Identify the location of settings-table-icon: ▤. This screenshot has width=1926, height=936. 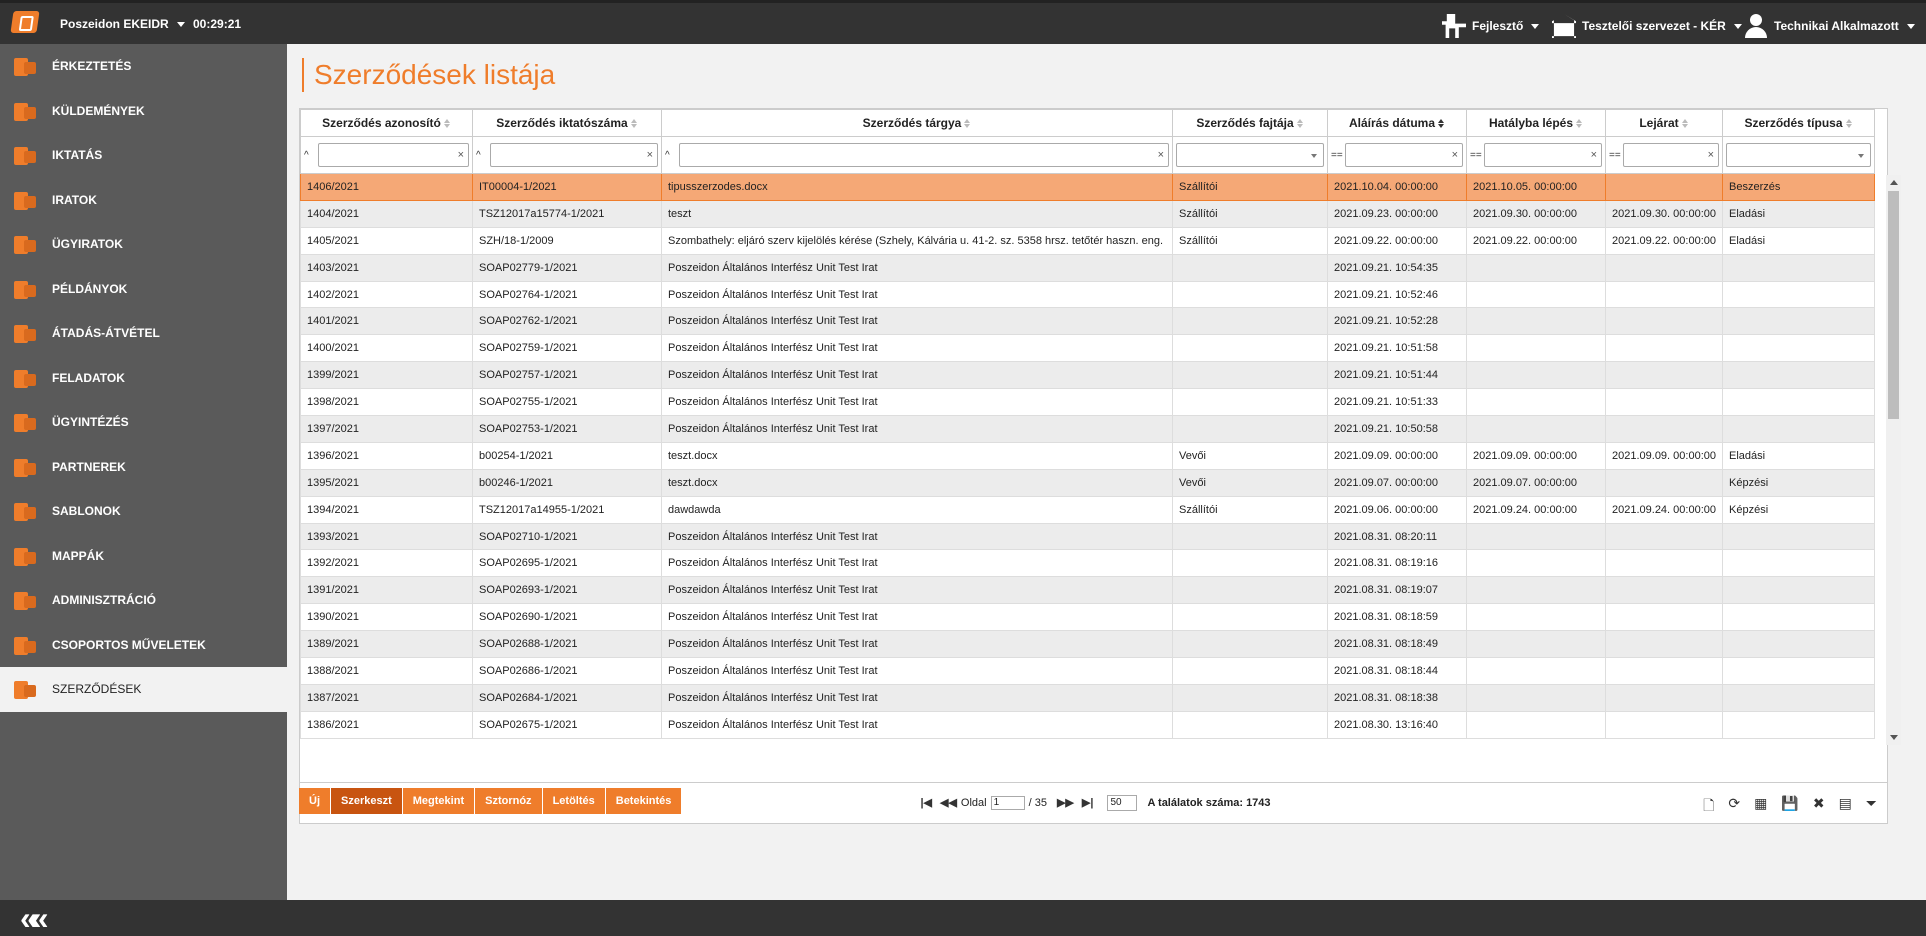
(1845, 807).